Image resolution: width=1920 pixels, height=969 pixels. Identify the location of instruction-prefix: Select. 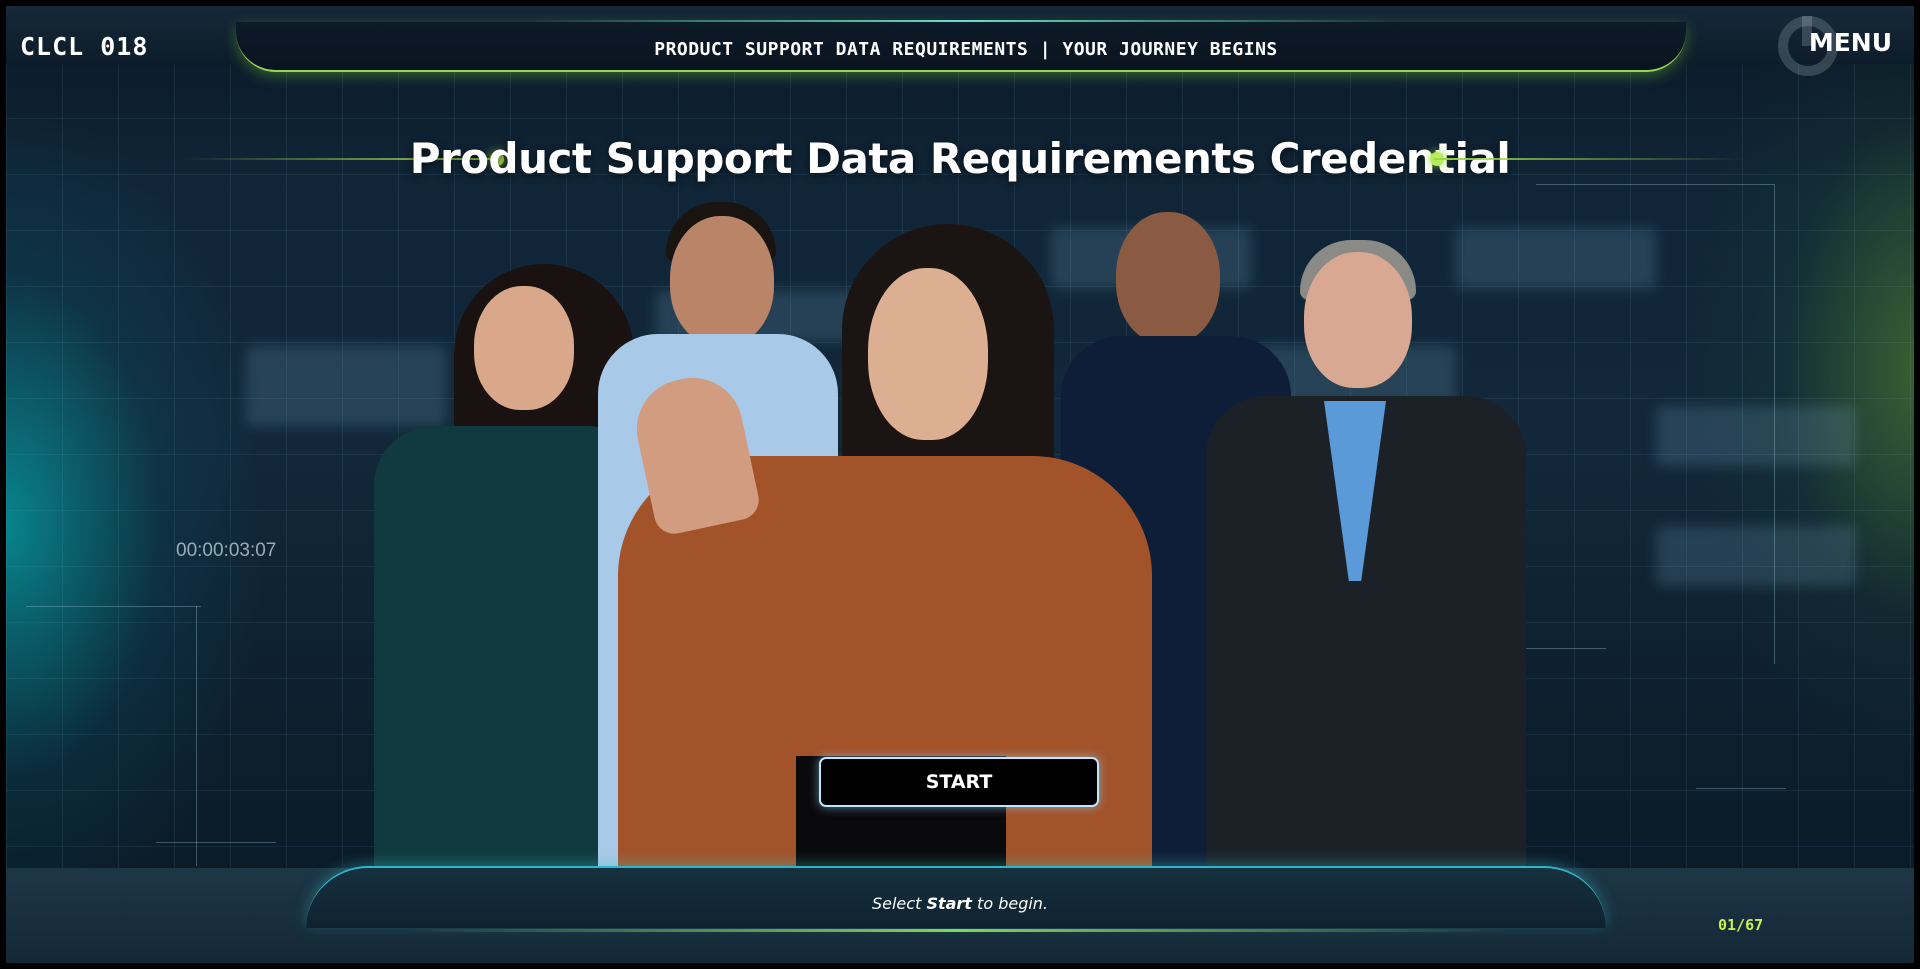
(899, 903).